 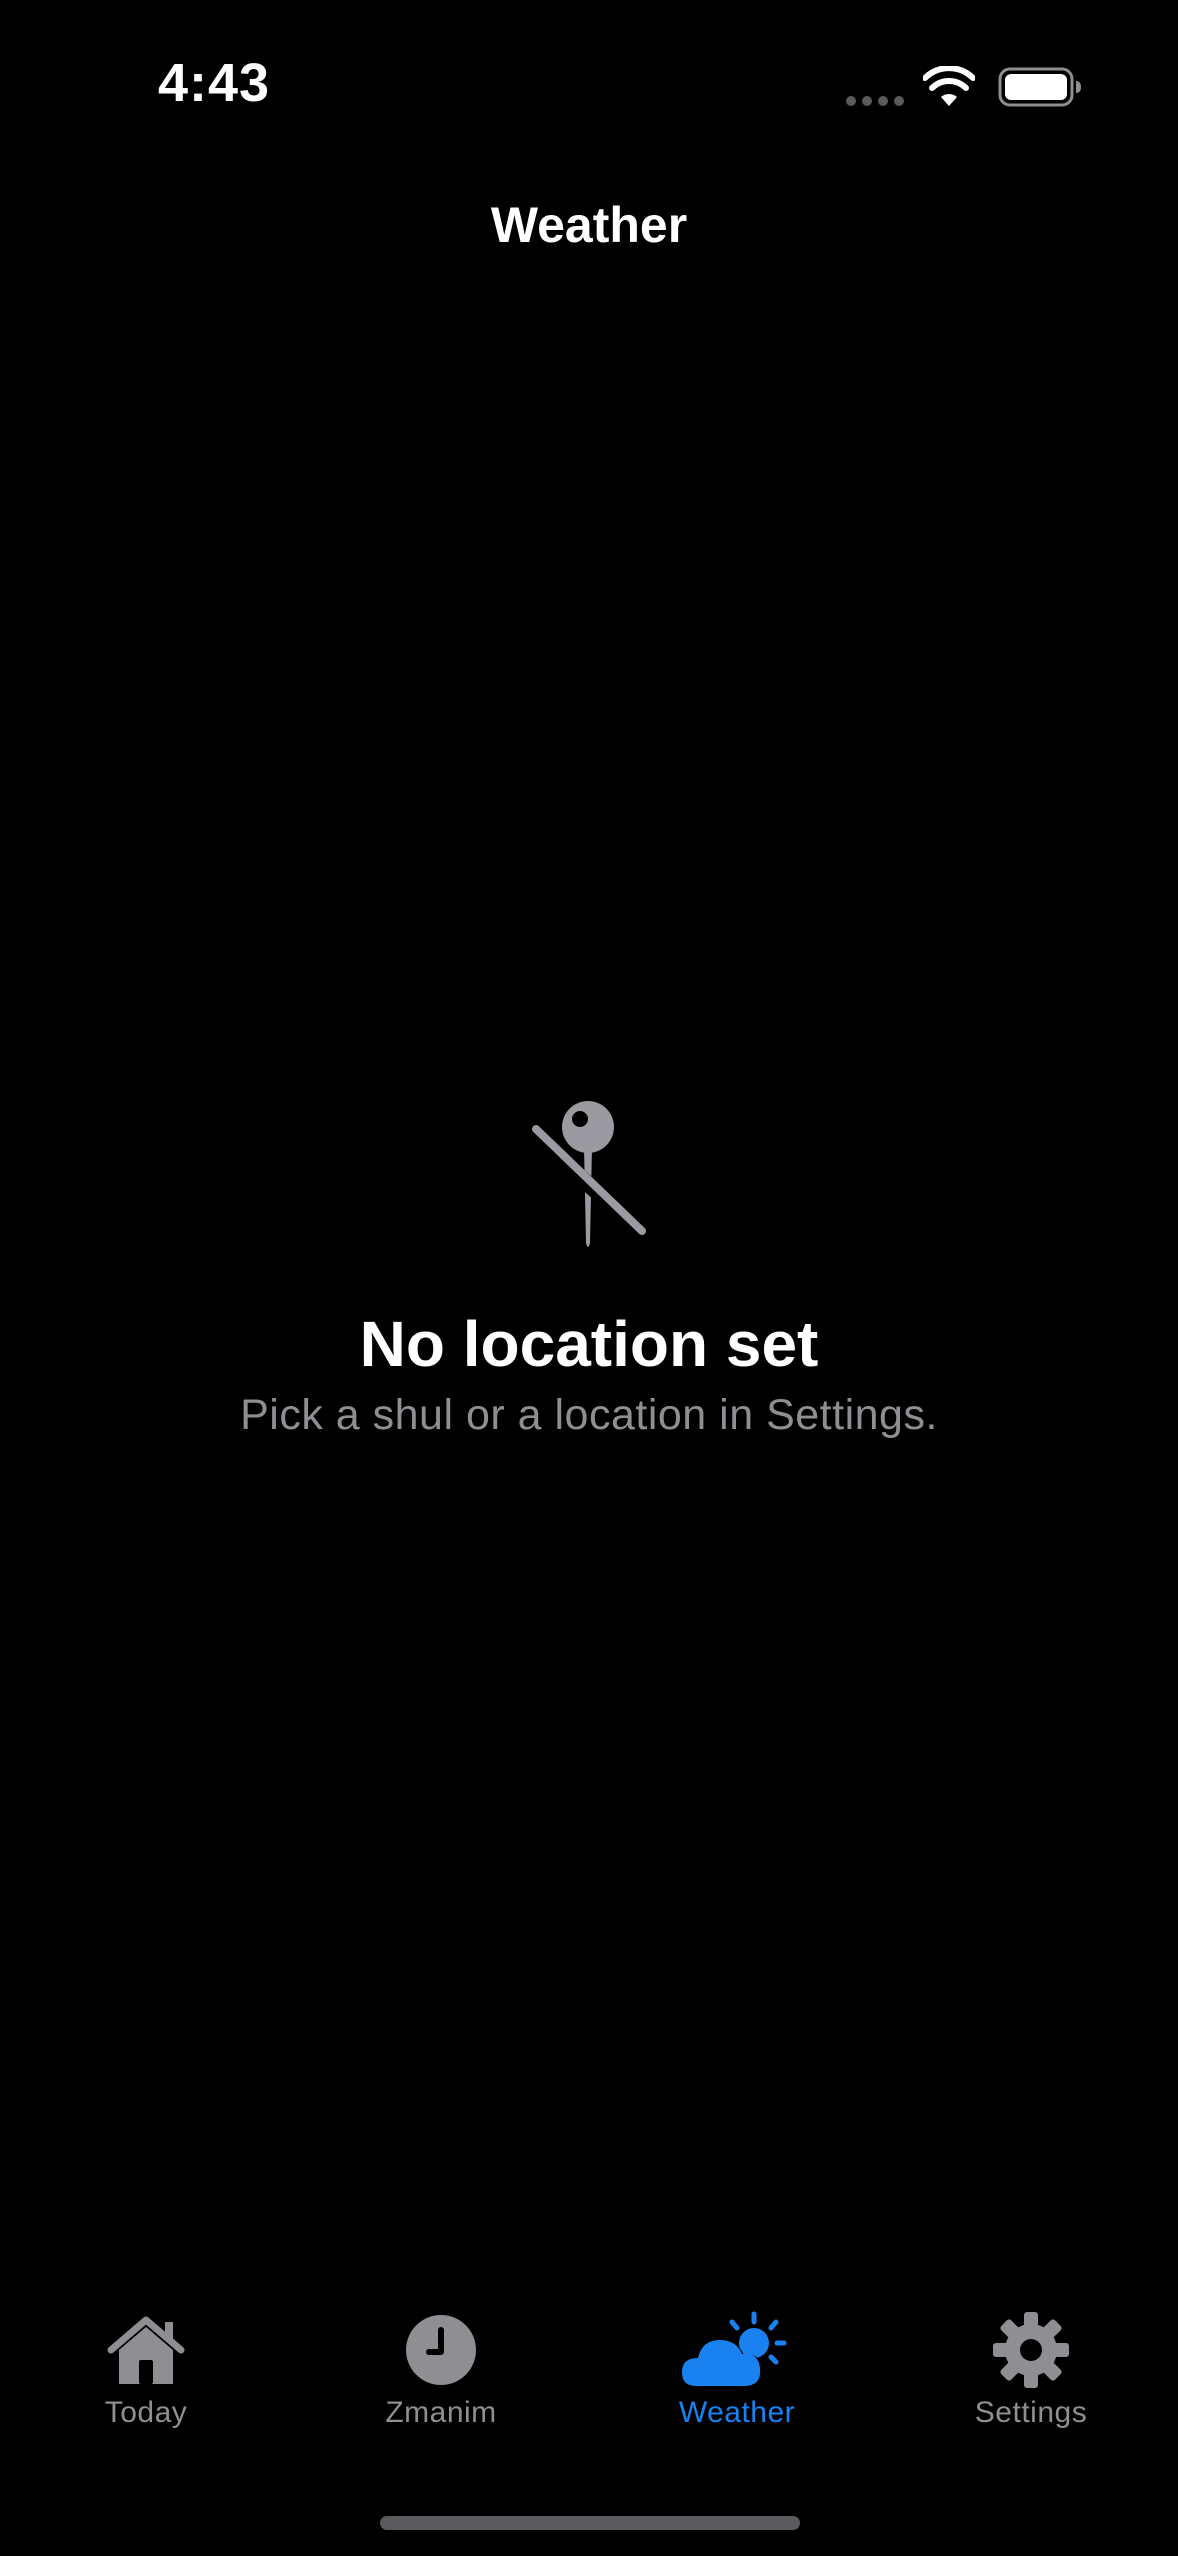 What do you see at coordinates (146, 2412) in the screenshot?
I see `tab-label: Today` at bounding box center [146, 2412].